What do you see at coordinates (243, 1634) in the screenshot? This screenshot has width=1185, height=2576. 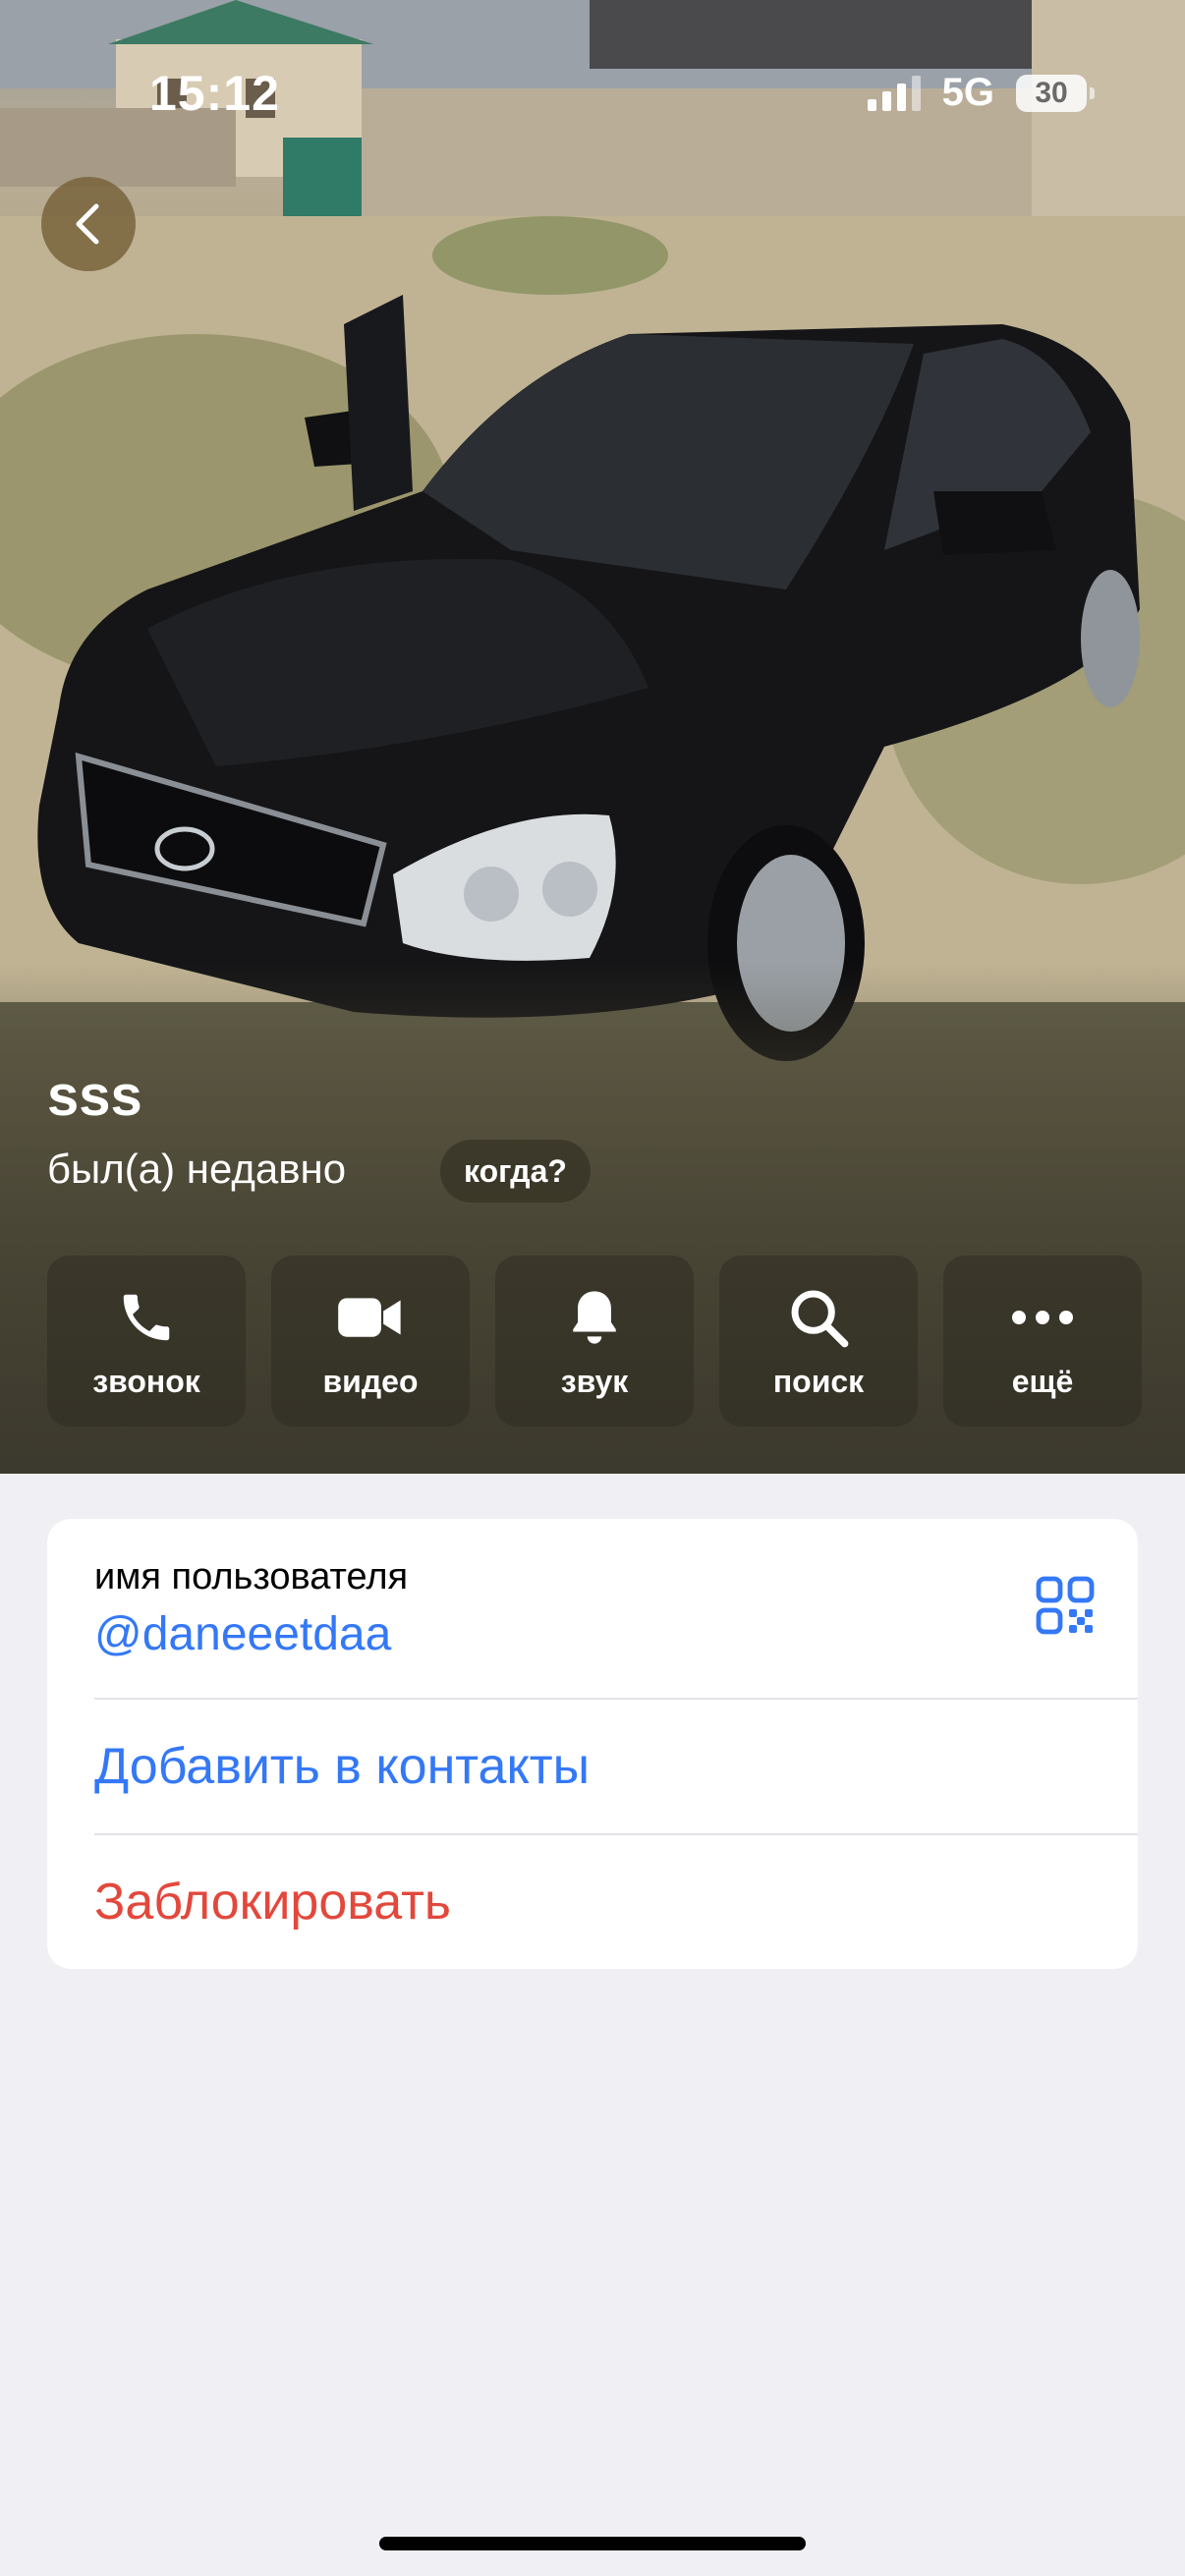 I see `username-value: @daneeetdaa` at bounding box center [243, 1634].